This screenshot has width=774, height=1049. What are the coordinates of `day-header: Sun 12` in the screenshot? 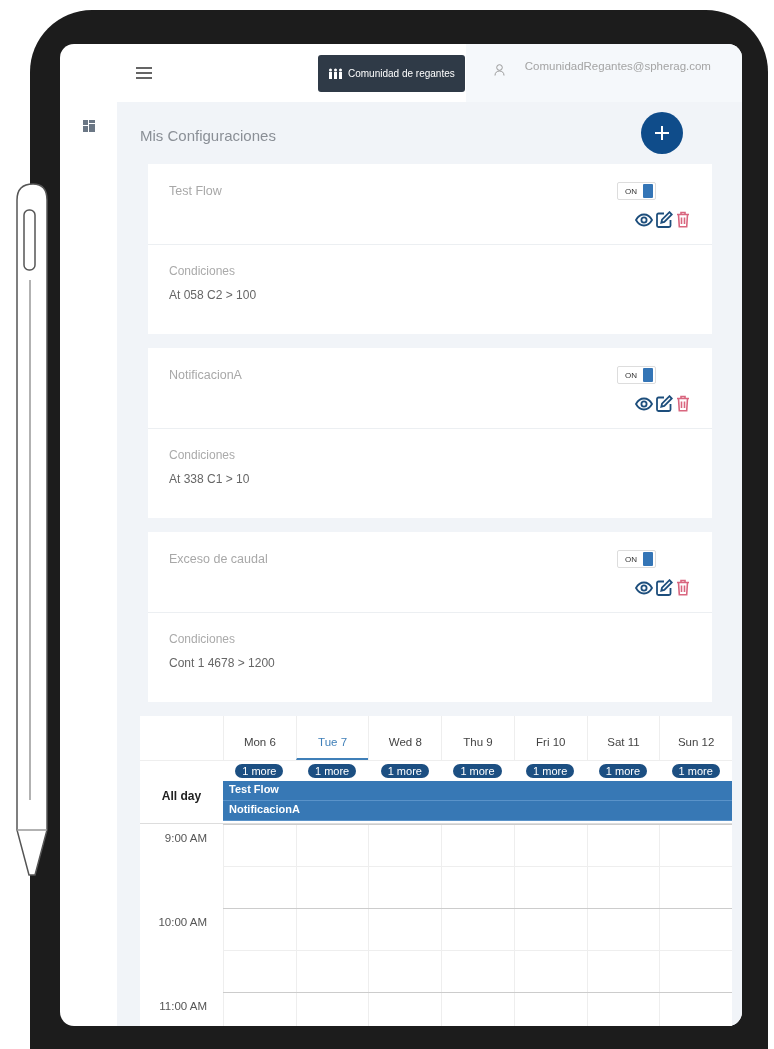 It's located at (695, 738).